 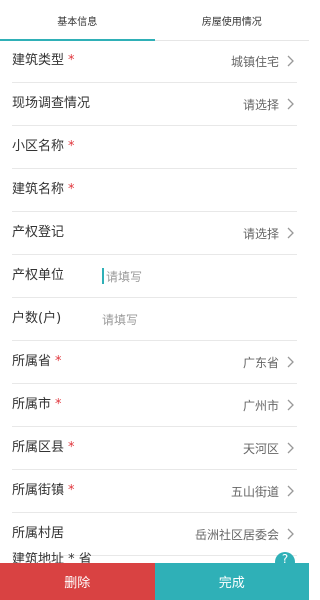 I want to click on community-name-label: 小区名称, so click(x=38, y=146).